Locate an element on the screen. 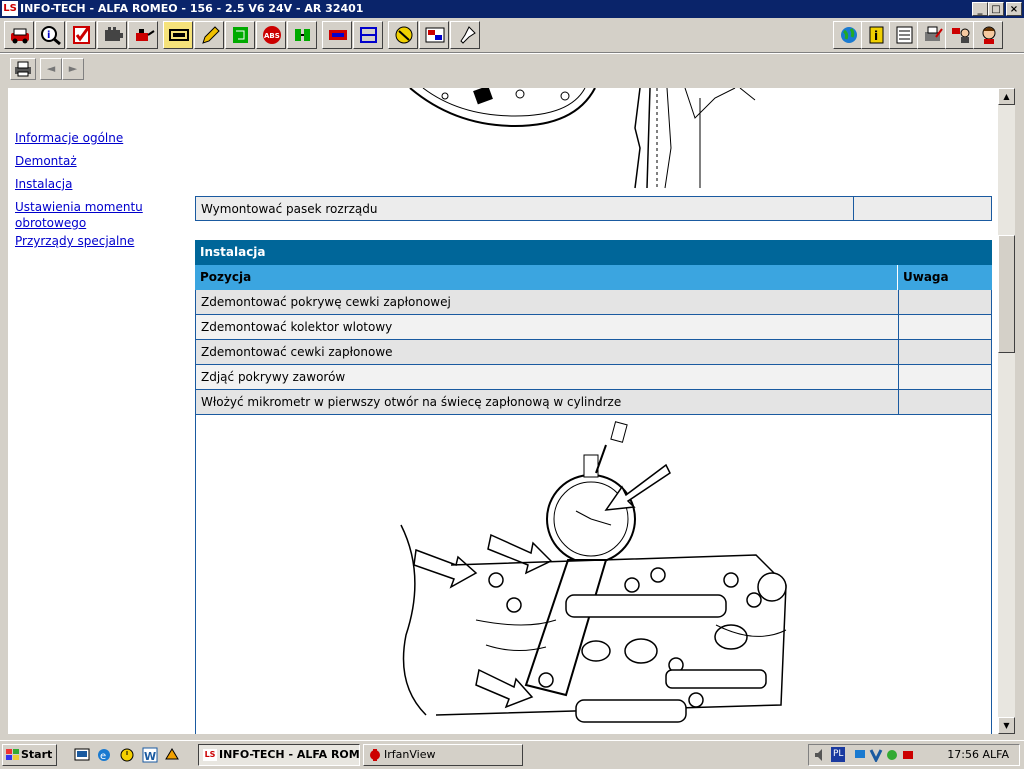 Image resolution: width=1024 pixels, height=769 pixels. info-icon: i is located at coordinates (876, 35).